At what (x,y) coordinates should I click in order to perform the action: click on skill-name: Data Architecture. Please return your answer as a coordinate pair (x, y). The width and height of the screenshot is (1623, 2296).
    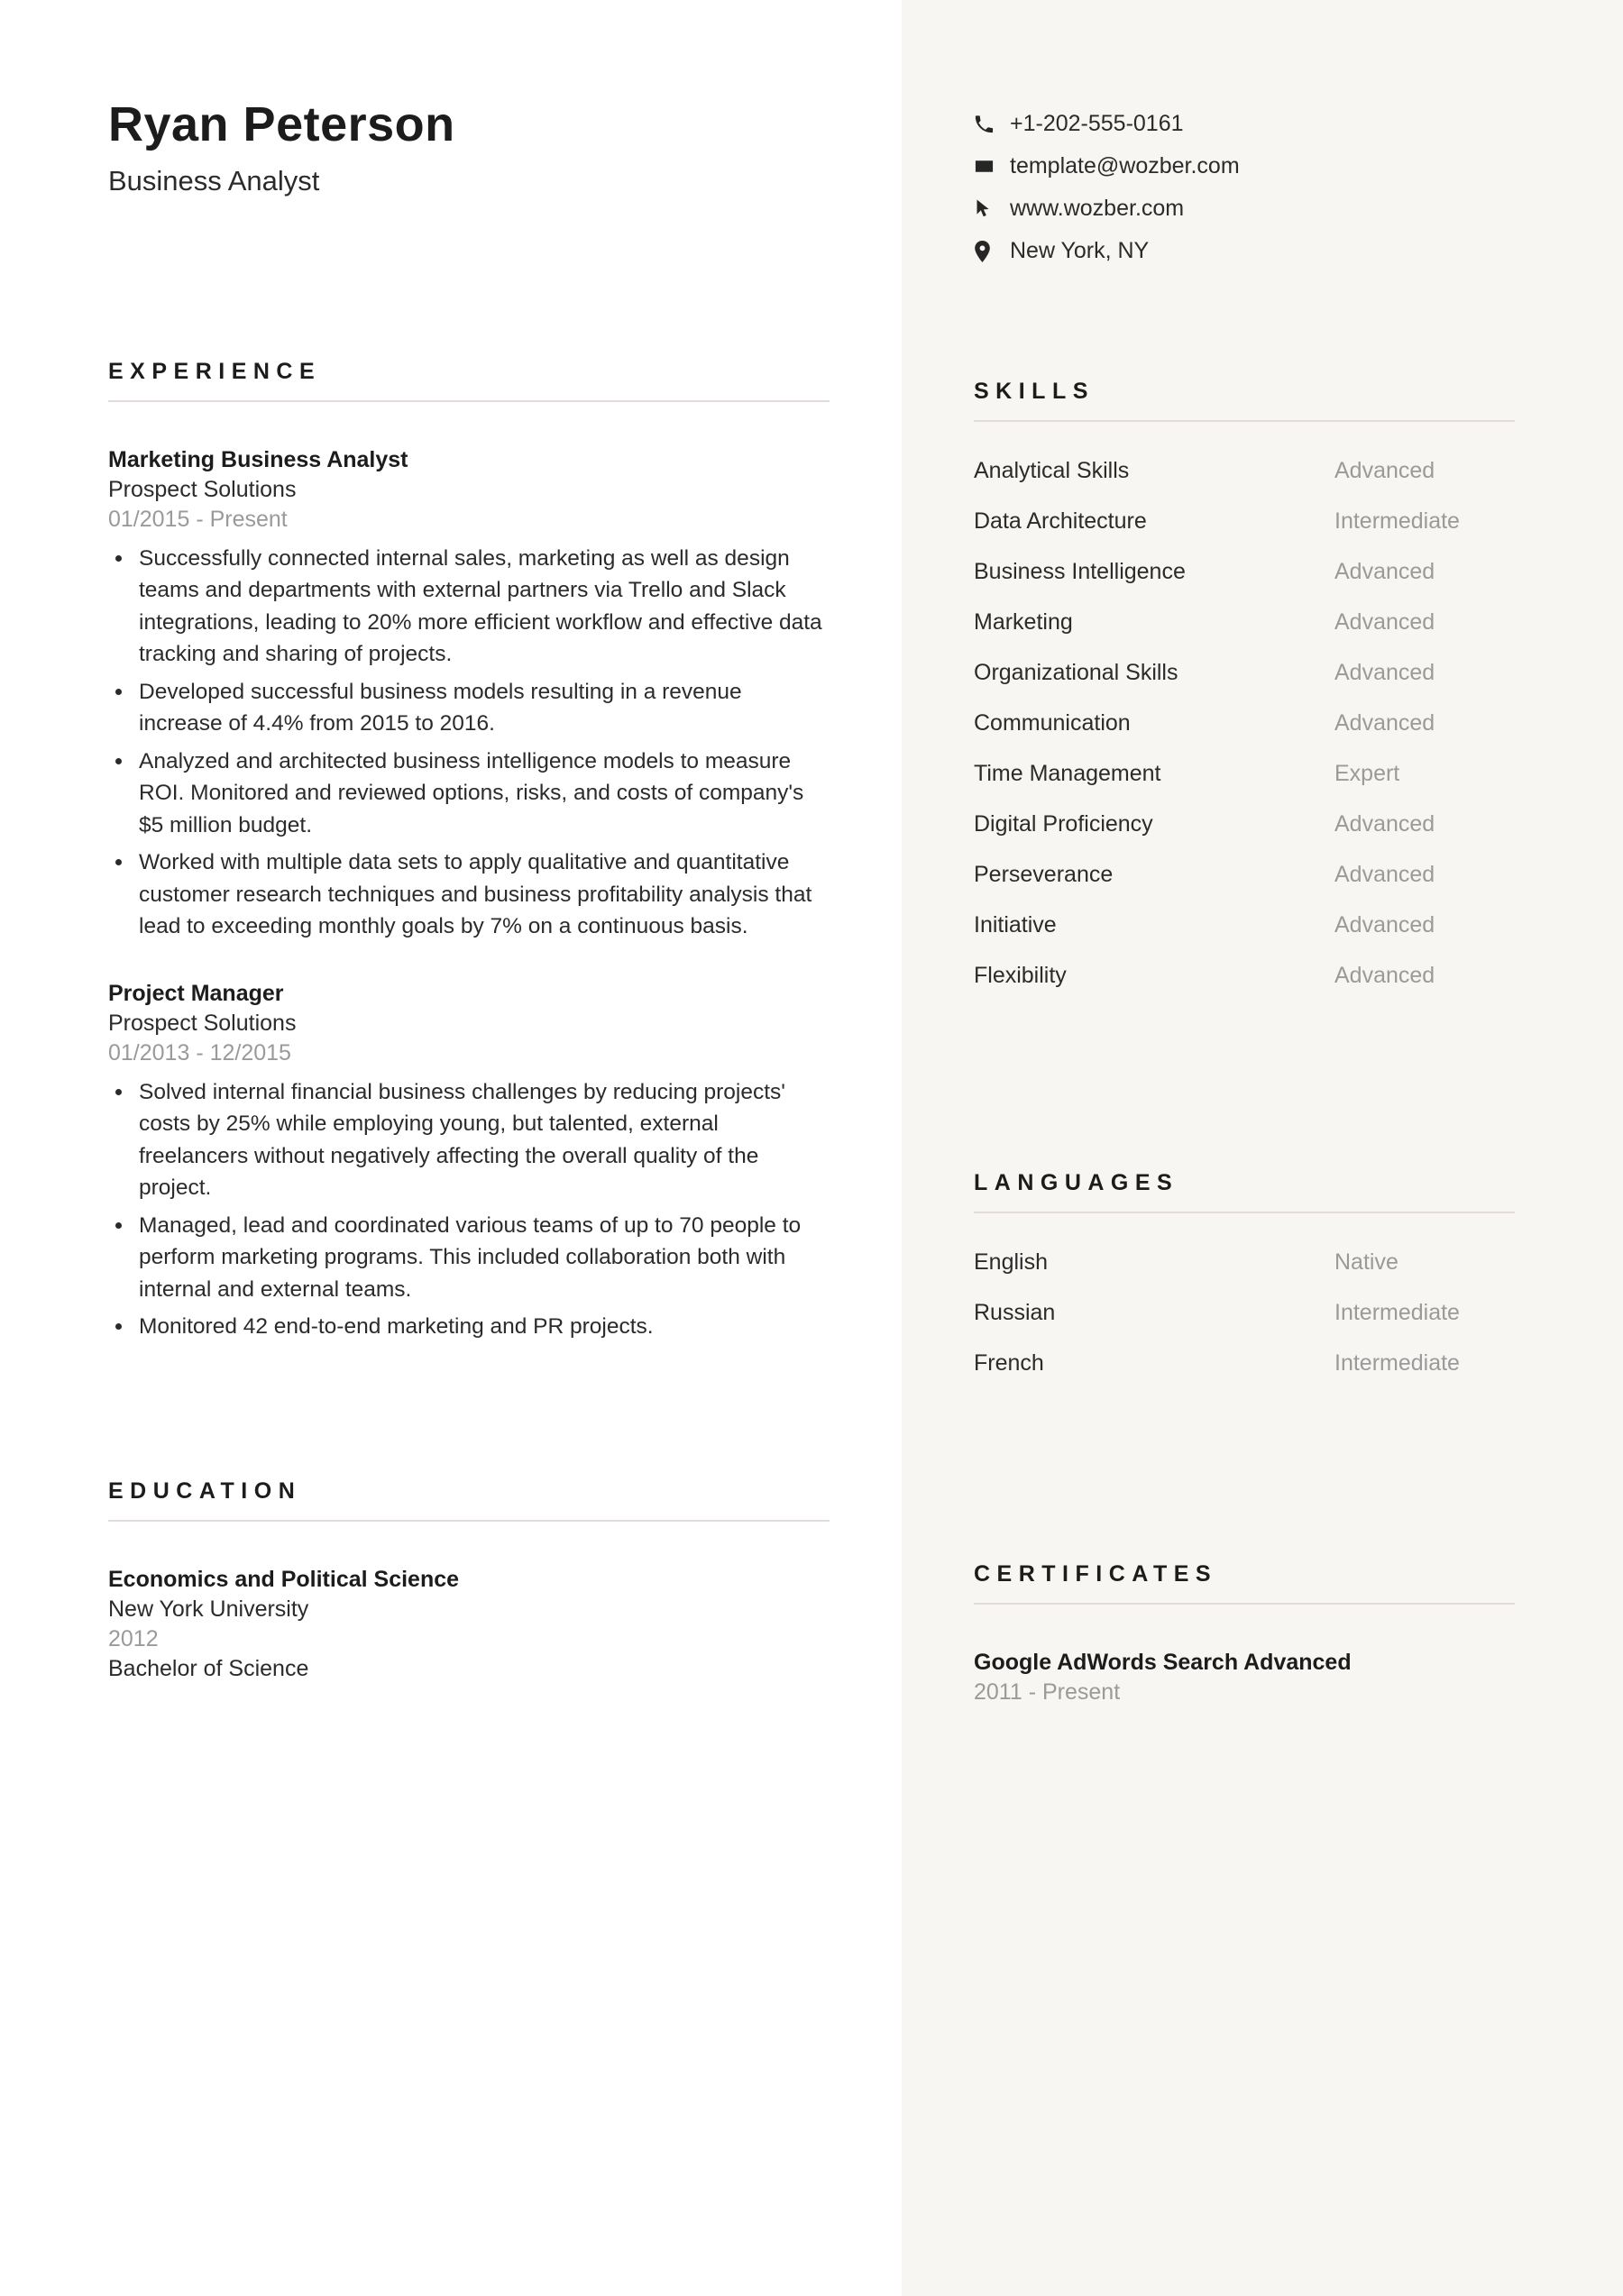
    Looking at the image, I should click on (1060, 521).